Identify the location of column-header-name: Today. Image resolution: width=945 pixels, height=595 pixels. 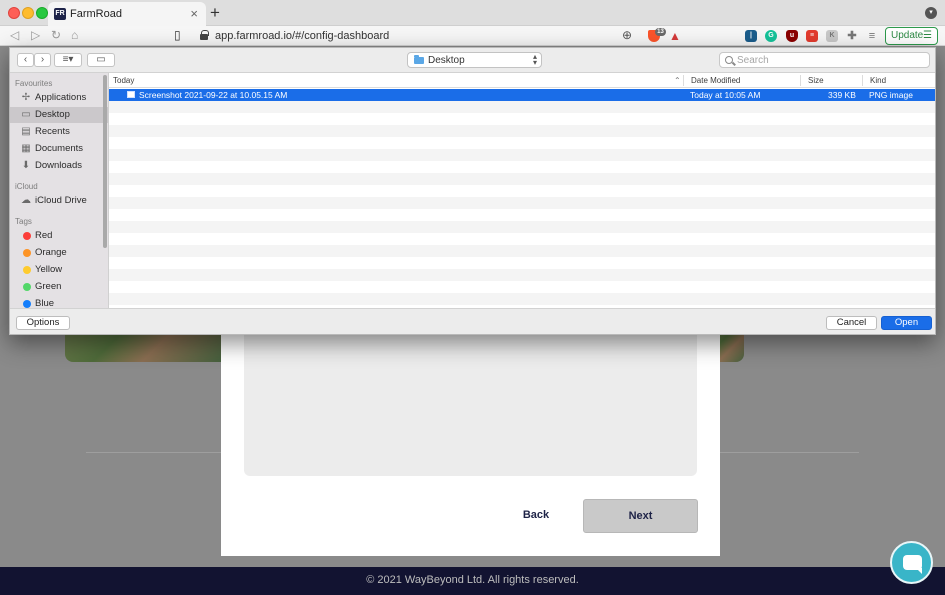
(123, 80).